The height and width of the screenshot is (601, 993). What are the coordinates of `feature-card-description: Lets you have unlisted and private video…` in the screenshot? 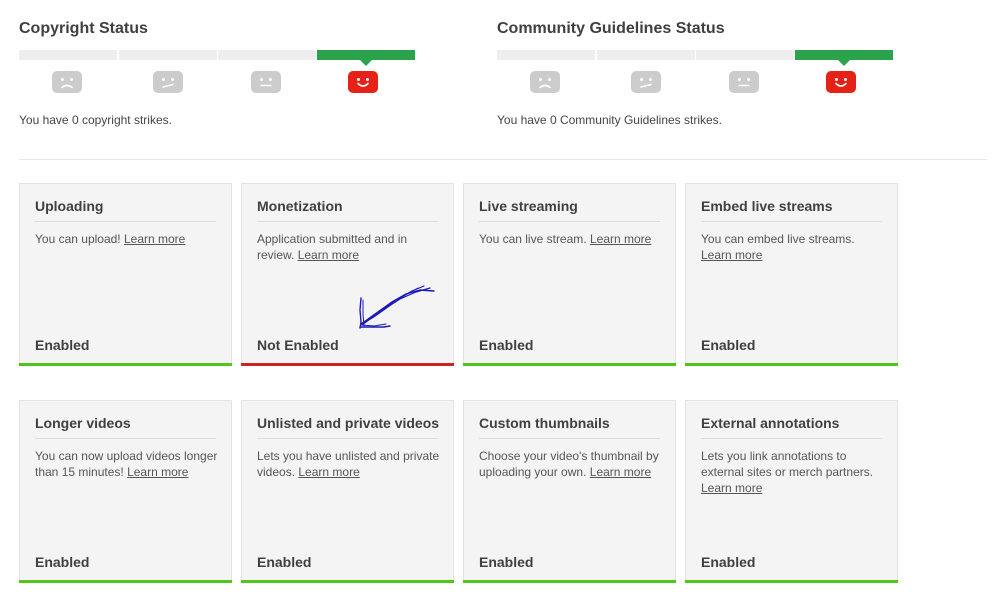 It's located at (348, 464).